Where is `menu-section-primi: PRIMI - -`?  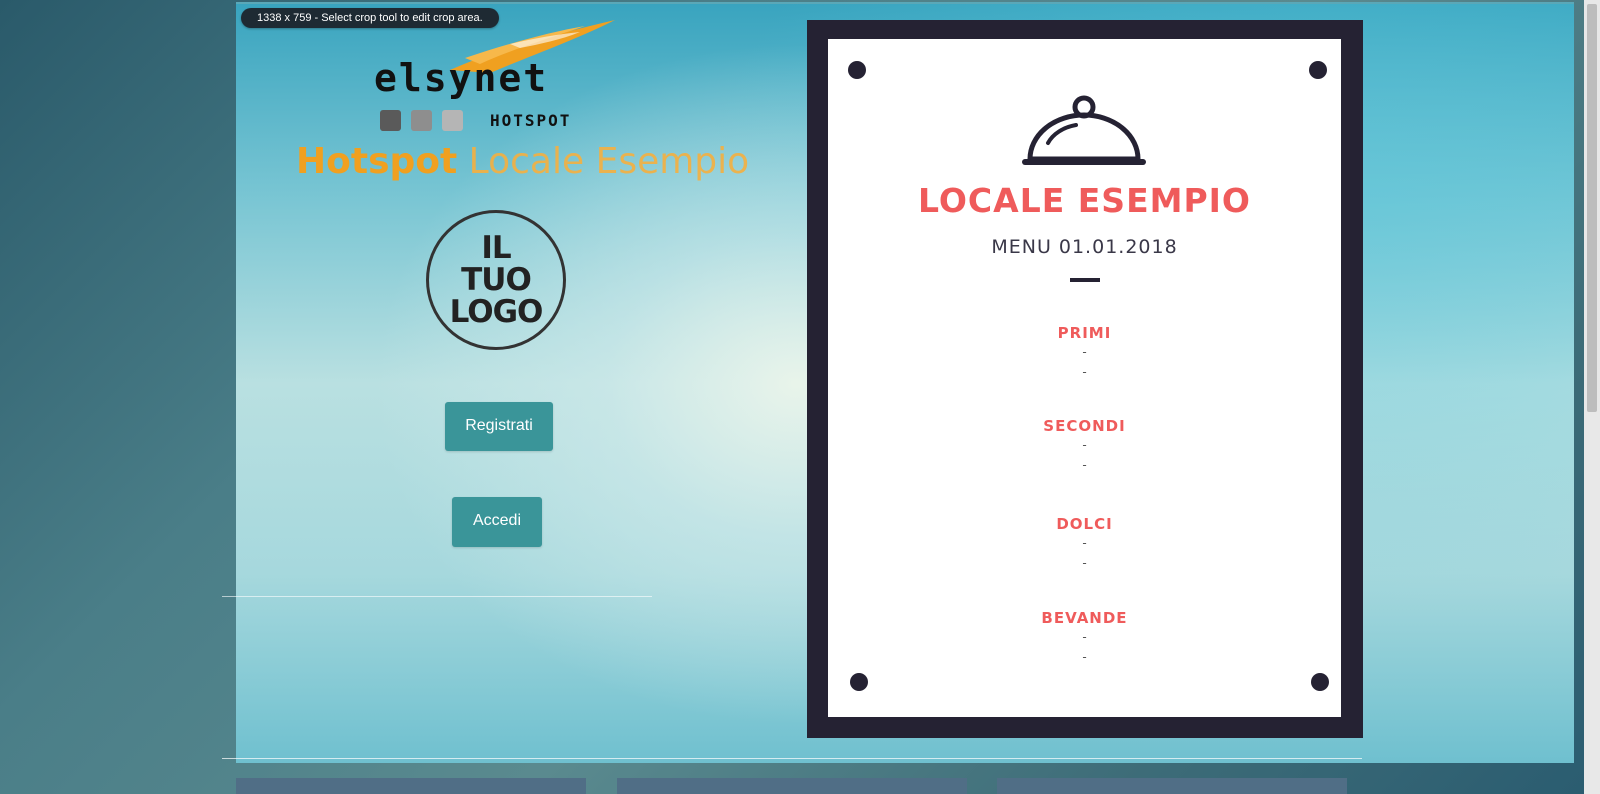 menu-section-primi: PRIMI - - is located at coordinates (1084, 353).